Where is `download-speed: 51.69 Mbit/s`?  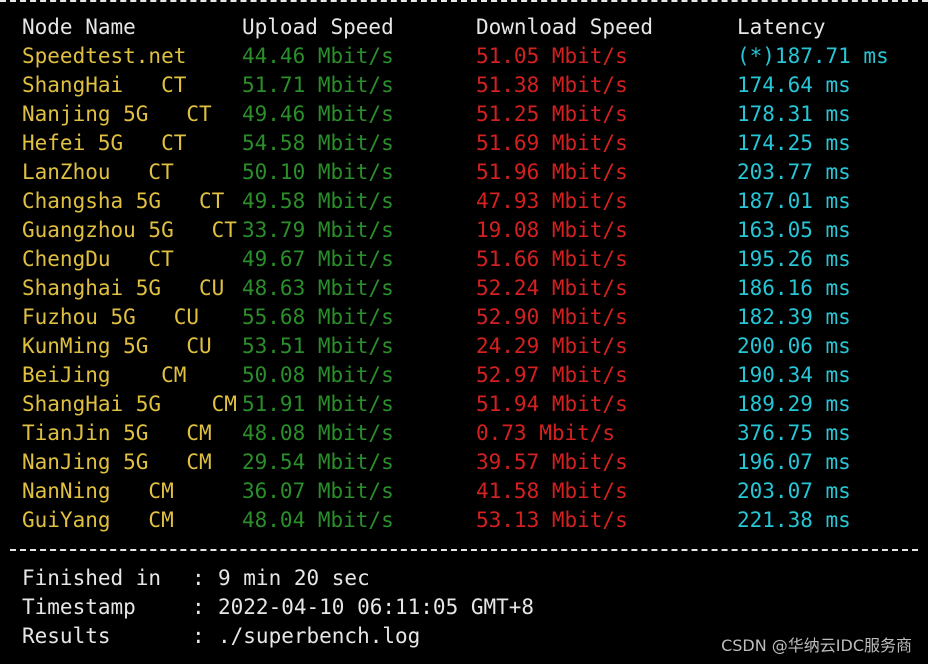 download-speed: 51.69 Mbit/s is located at coordinates (552, 143).